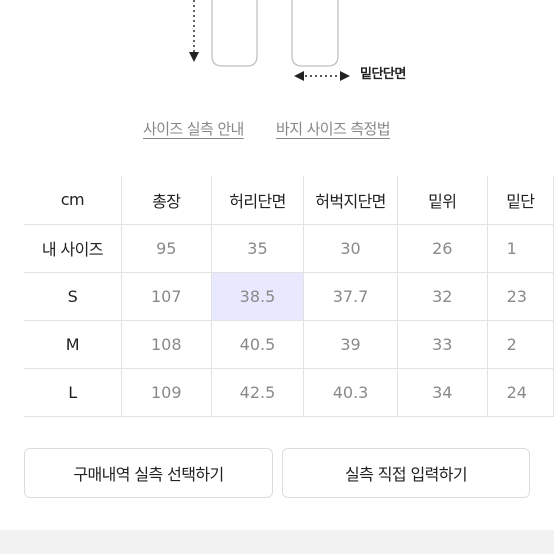 The image size is (554, 554). What do you see at coordinates (520, 248) in the screenshot?
I see `table-cell: 1` at bounding box center [520, 248].